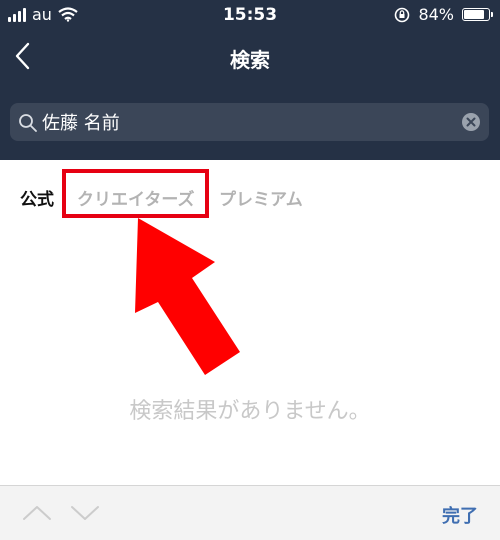 This screenshot has width=500, height=540. What do you see at coordinates (37, 197) in the screenshot?
I see `tab-official: 公式` at bounding box center [37, 197].